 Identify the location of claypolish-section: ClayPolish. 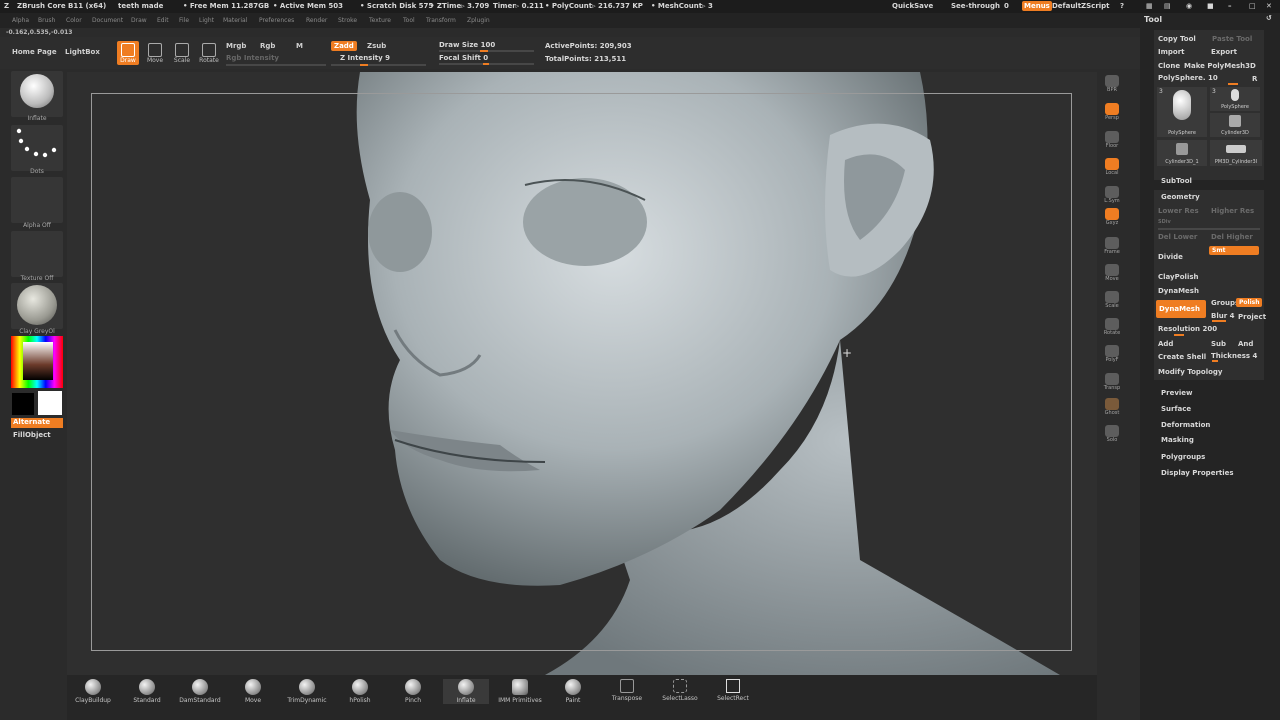
(1178, 277).